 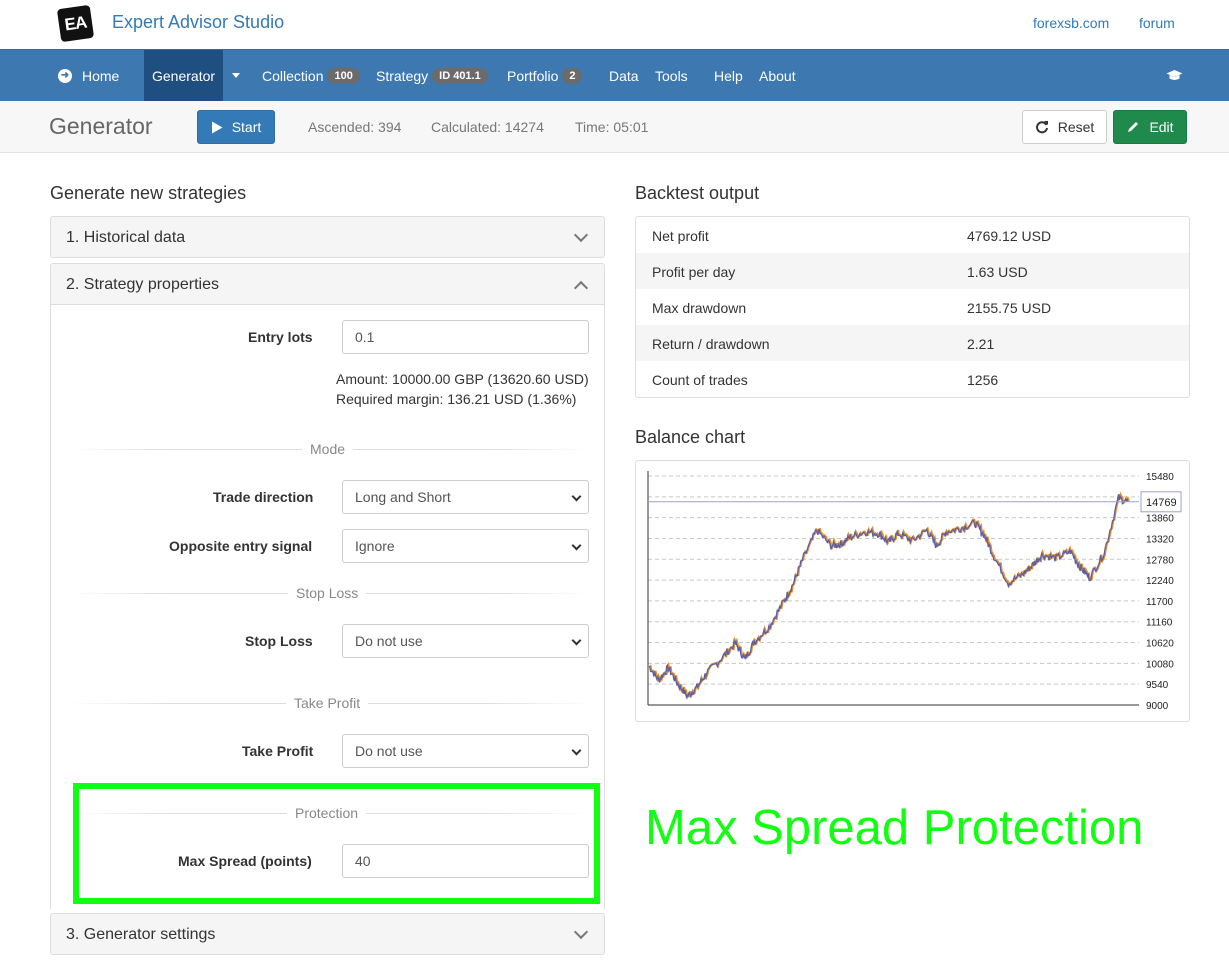 I want to click on panel-strategy-properties-title: 2. Strategy properties, so click(x=142, y=284).